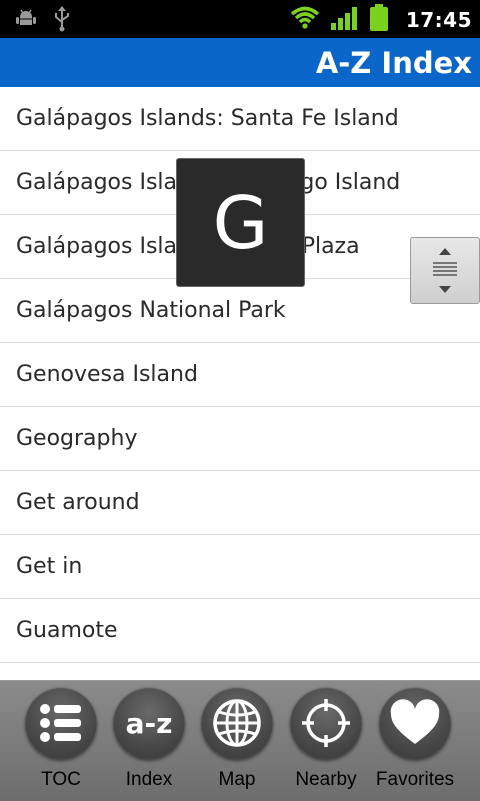  What do you see at coordinates (77, 438) in the screenshot?
I see `list-item-label: Geography` at bounding box center [77, 438].